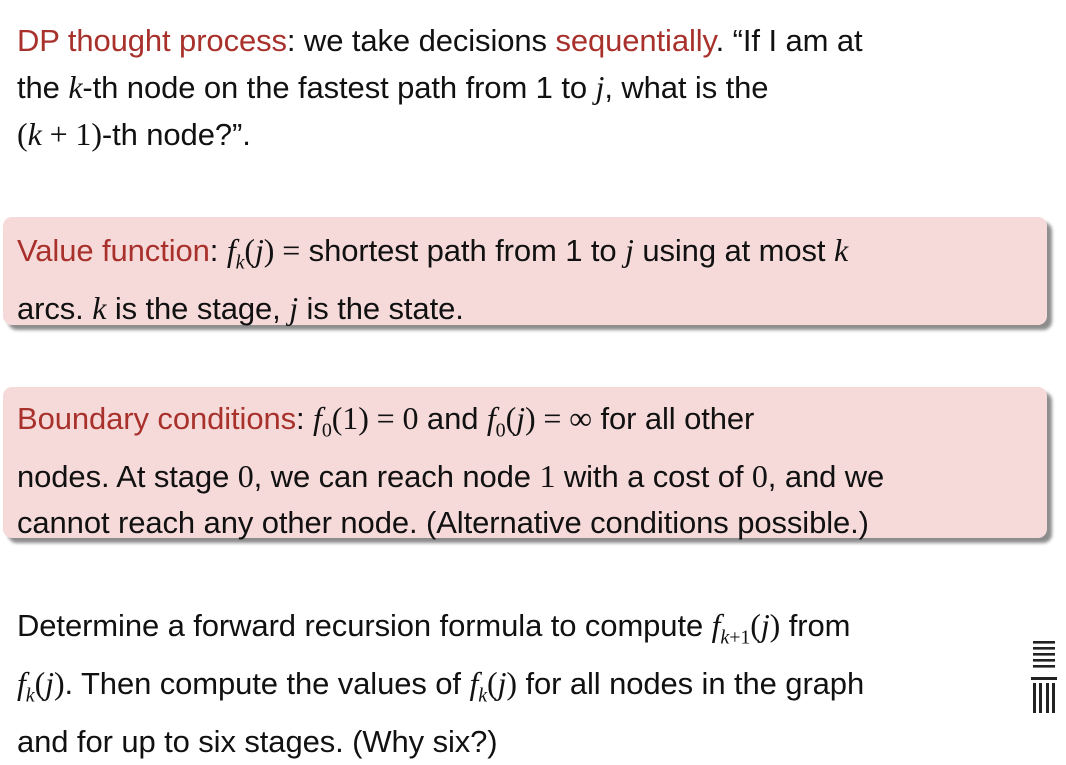 The height and width of the screenshot is (765, 1066). I want to click on fk-of-j-math-3: fk(j), so click(493, 686).